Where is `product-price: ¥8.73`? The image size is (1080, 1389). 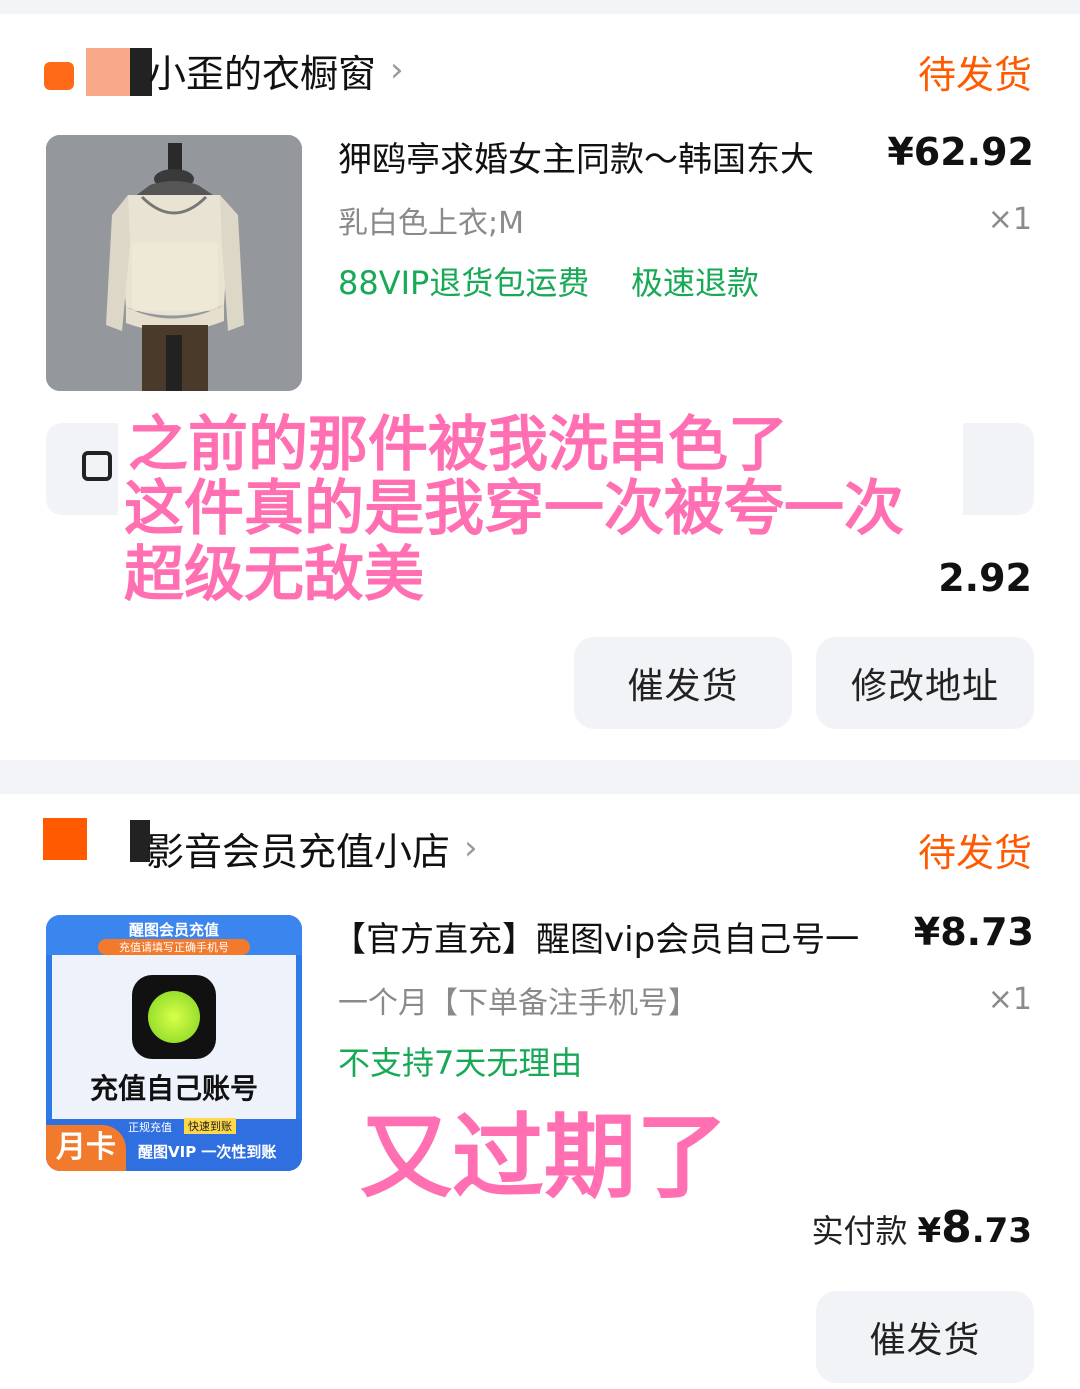 product-price: ¥8.73 is located at coordinates (973, 932).